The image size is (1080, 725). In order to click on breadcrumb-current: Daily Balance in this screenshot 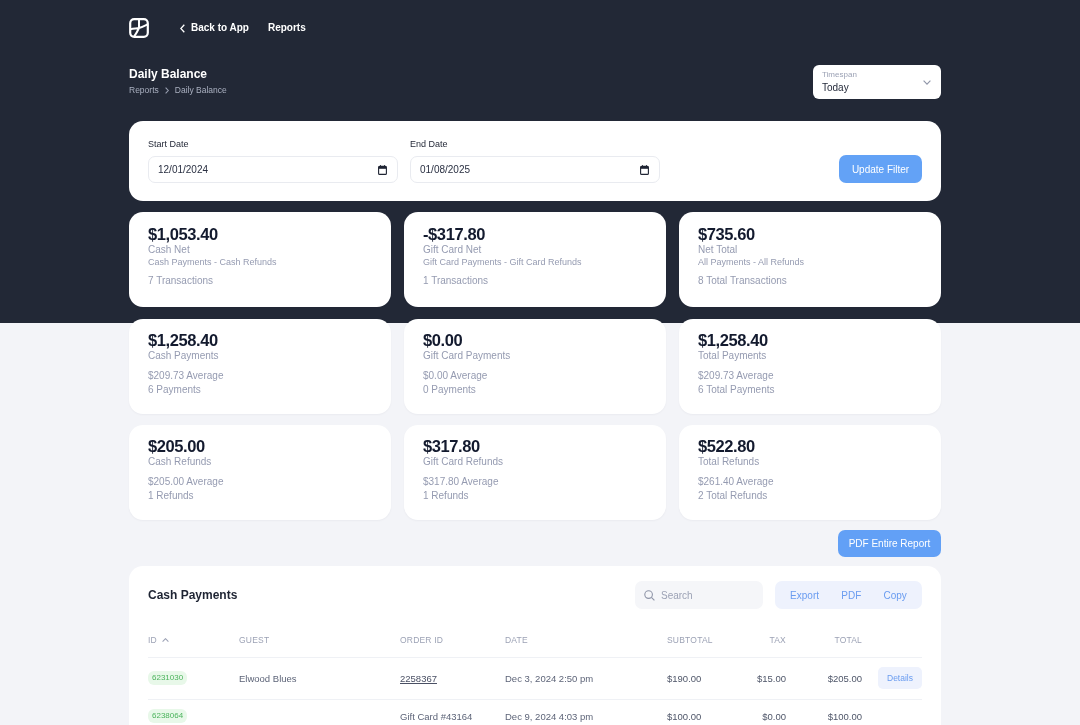, I will do `click(200, 90)`.